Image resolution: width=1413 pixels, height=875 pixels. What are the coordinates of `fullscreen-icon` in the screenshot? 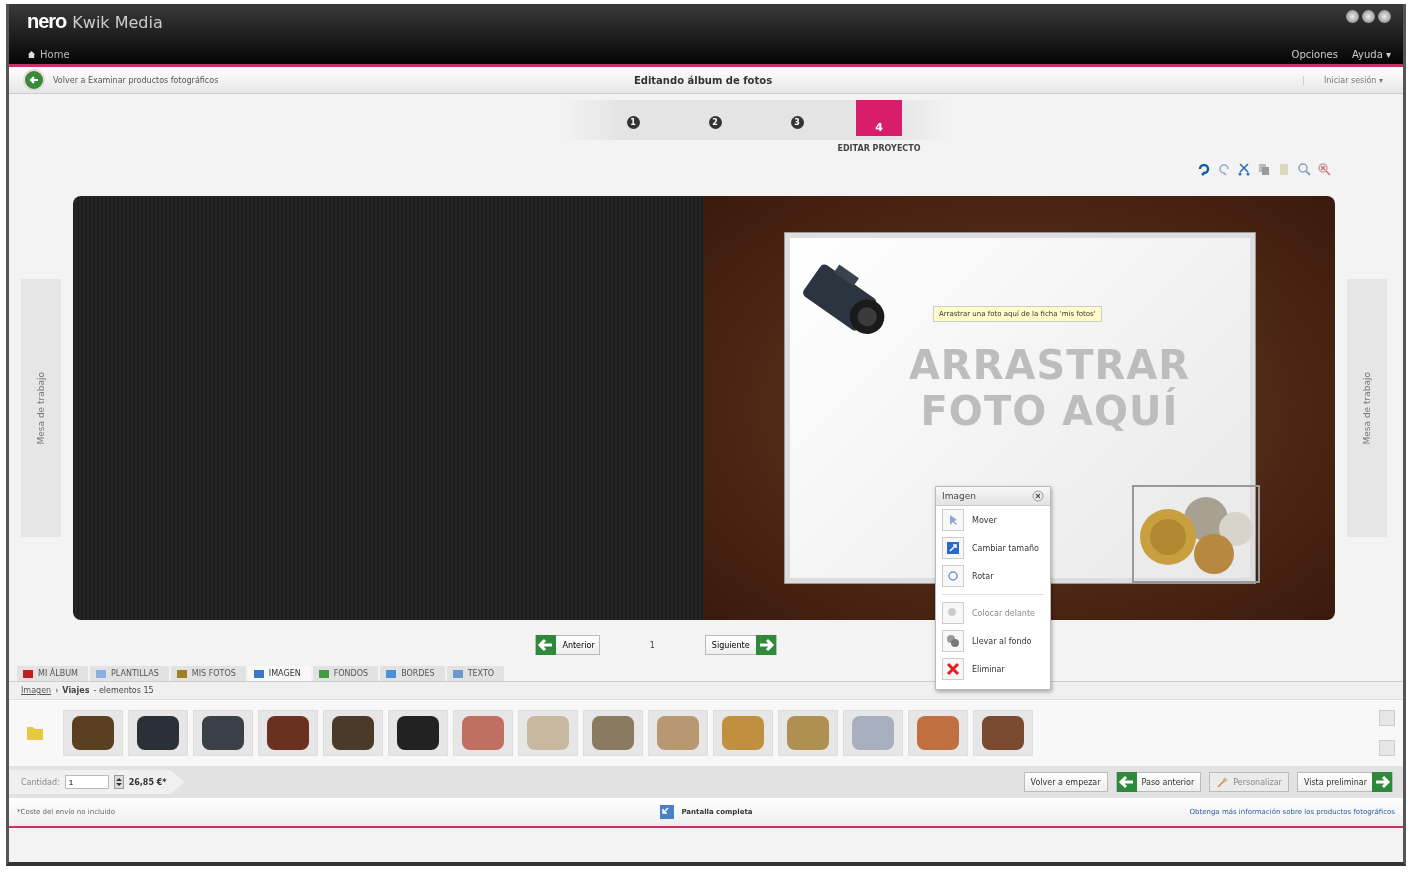 It's located at (667, 812).